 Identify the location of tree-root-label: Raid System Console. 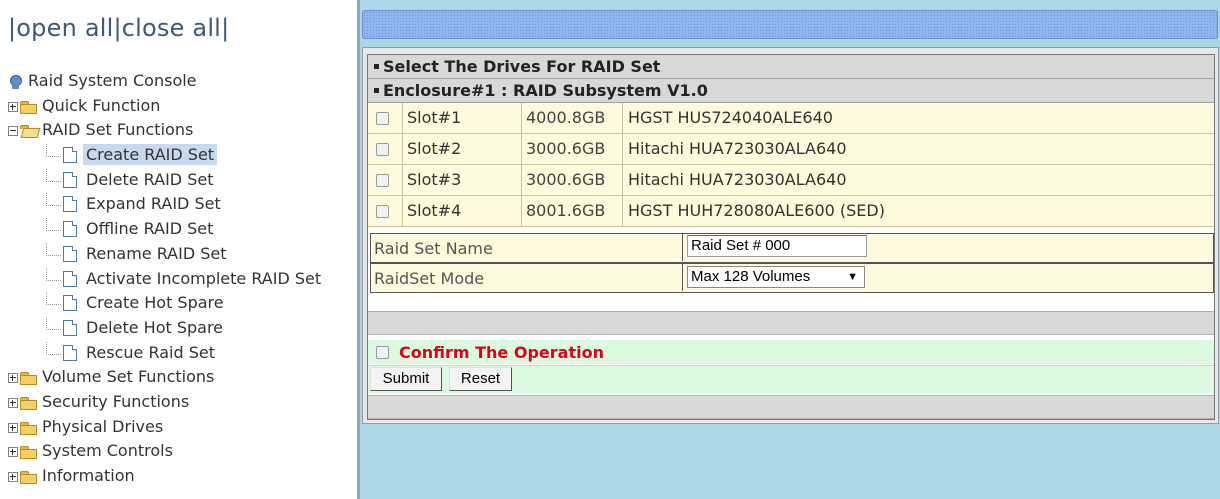
(112, 80).